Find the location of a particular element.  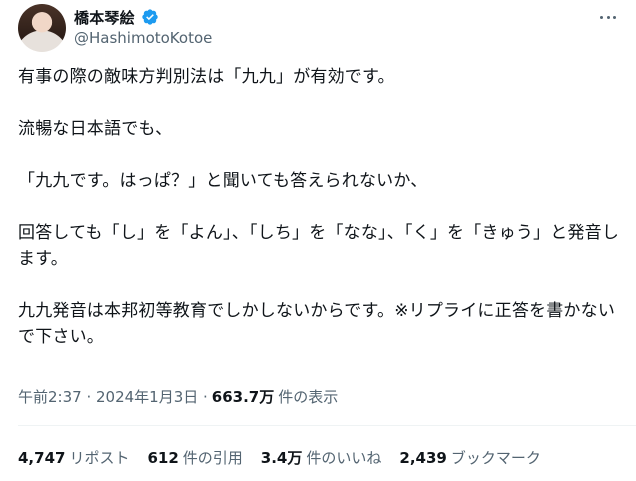

likes-count: 3.4万 is located at coordinates (281, 458).